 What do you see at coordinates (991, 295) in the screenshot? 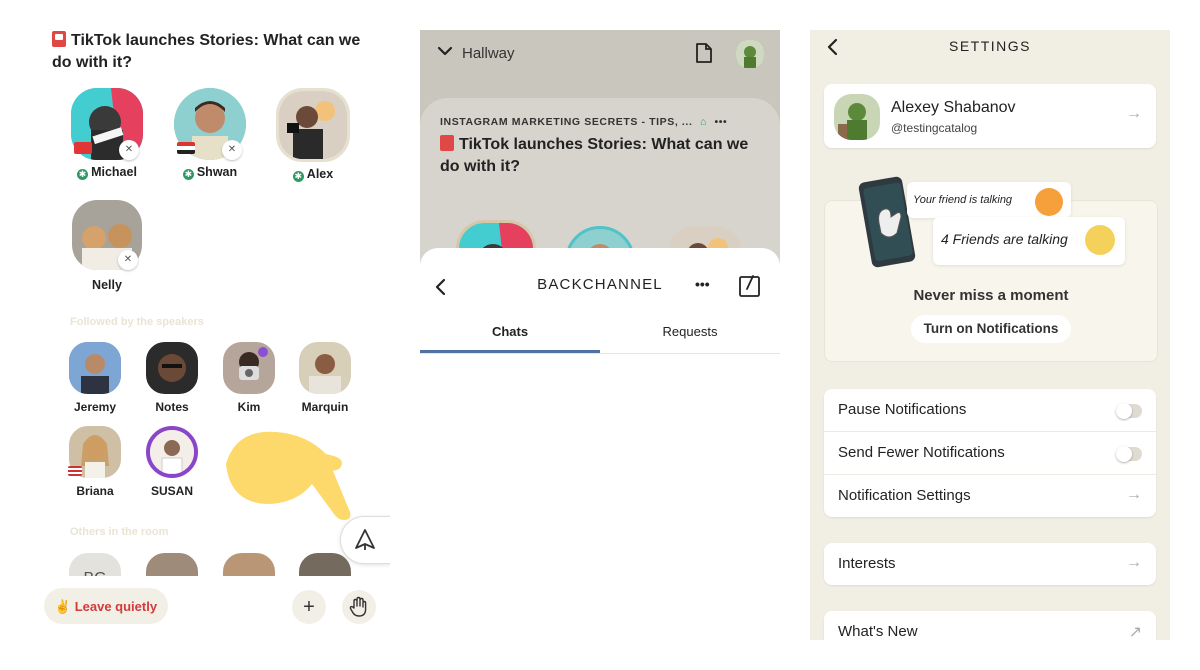
I see `never-miss-heading: Never miss a moment` at bounding box center [991, 295].